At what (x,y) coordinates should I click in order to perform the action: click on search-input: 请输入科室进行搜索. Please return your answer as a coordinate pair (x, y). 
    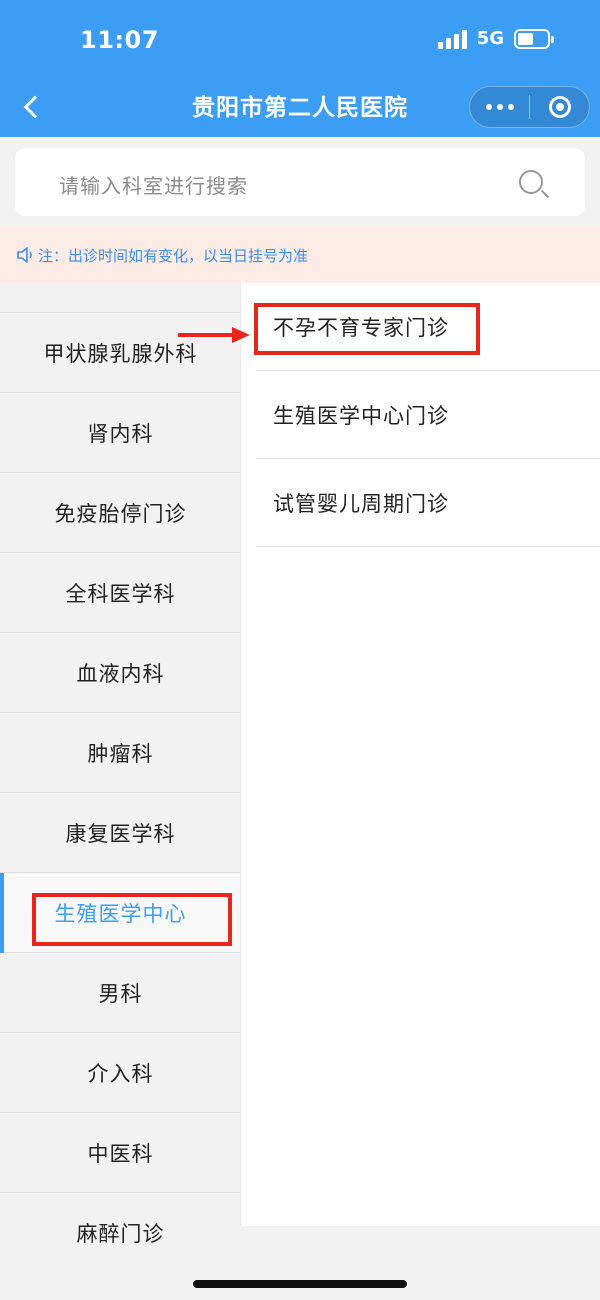
    Looking at the image, I should click on (300, 182).